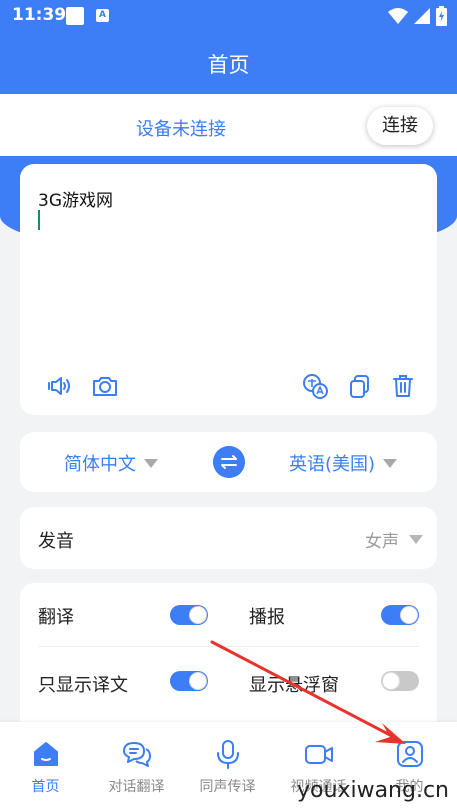  What do you see at coordinates (181, 129) in the screenshot?
I see `connection-status: 设备未连接` at bounding box center [181, 129].